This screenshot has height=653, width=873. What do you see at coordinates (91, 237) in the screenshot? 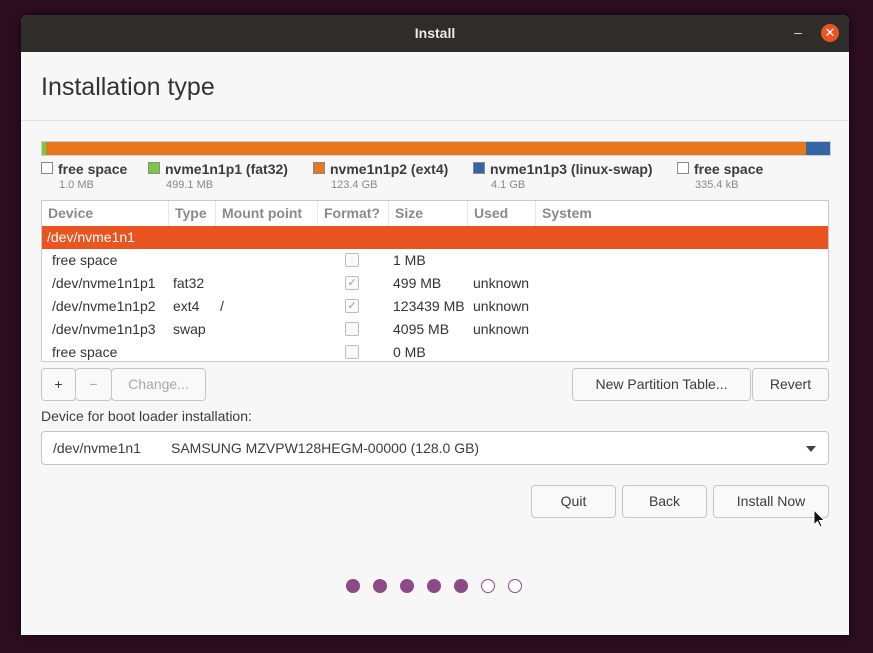
I see `cell-device: /dev/nvme1n1` at bounding box center [91, 237].